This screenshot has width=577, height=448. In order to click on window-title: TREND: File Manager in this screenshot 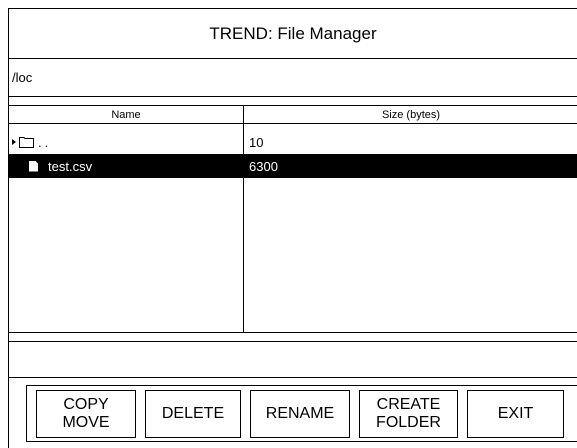, I will do `click(293, 34)`.